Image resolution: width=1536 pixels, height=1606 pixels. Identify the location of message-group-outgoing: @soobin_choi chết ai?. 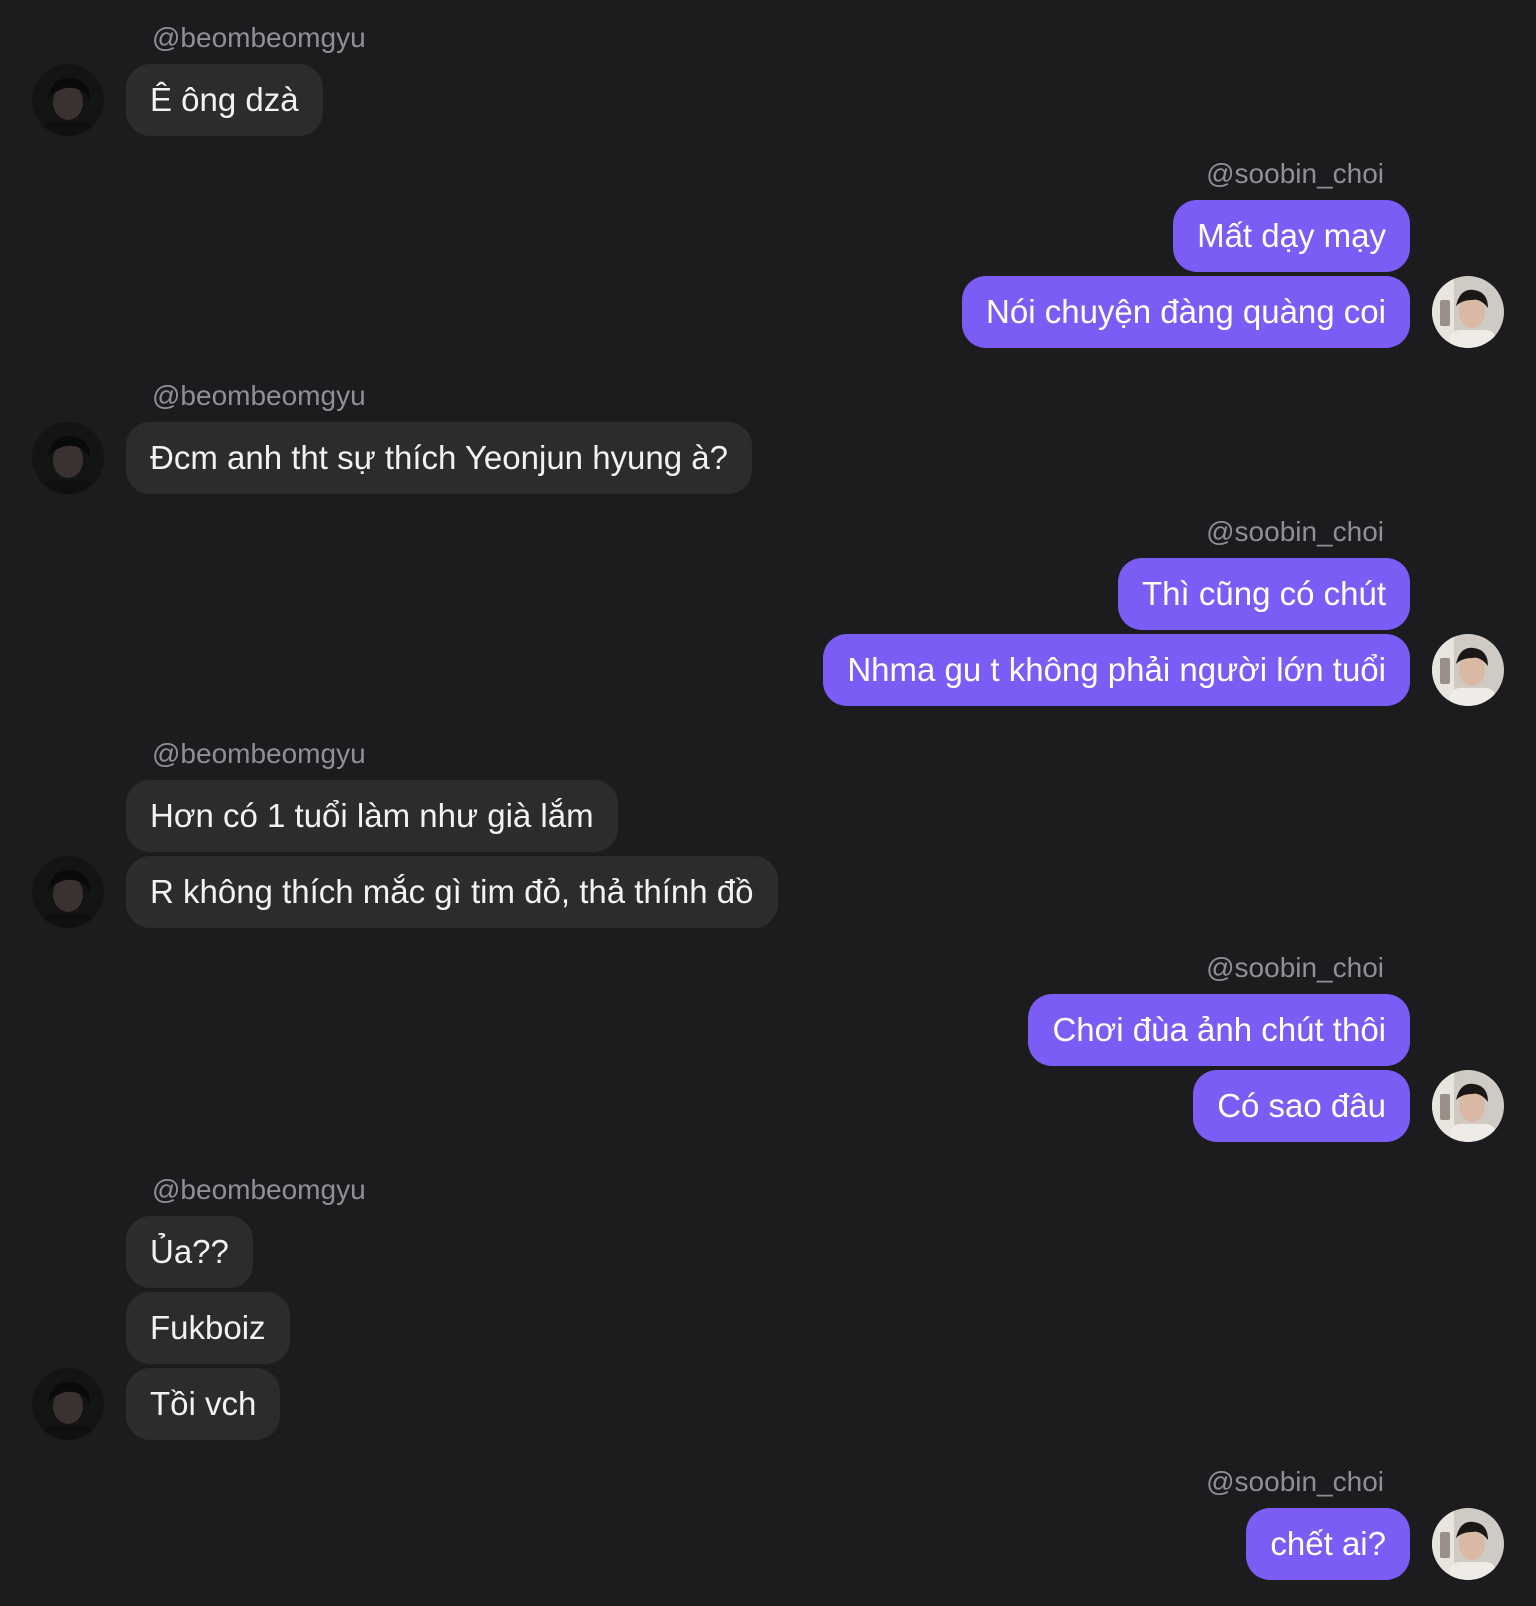
(1355, 1522).